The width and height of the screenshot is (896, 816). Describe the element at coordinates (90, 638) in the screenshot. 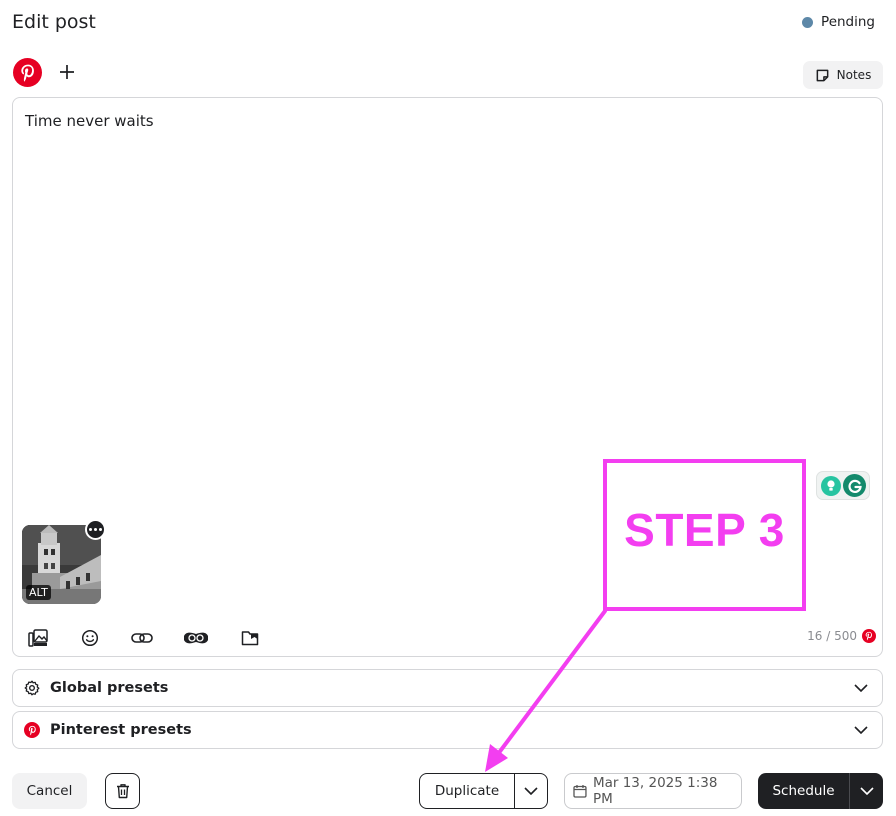

I see `emoji-icon` at that location.